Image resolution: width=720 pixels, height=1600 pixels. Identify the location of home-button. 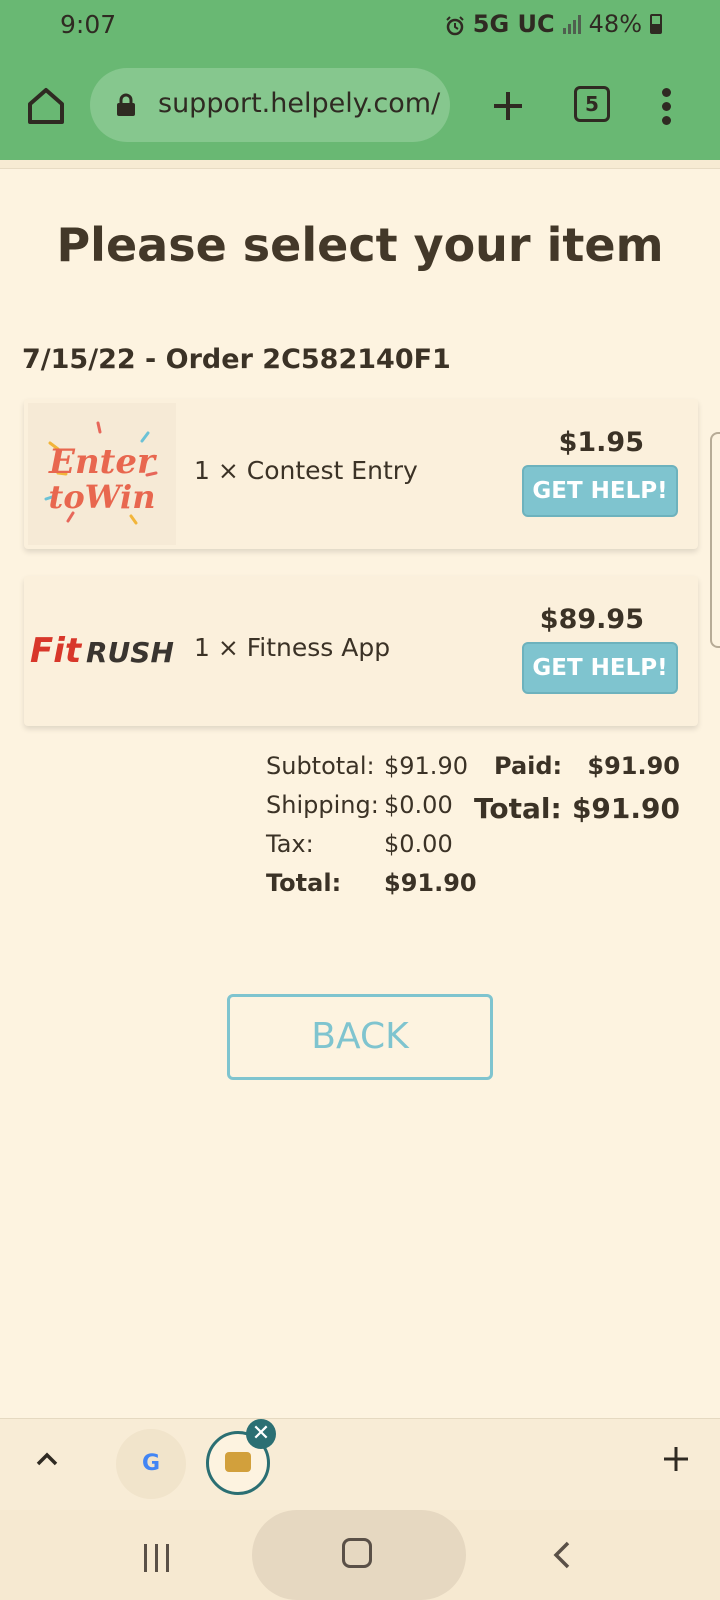
(46, 106).